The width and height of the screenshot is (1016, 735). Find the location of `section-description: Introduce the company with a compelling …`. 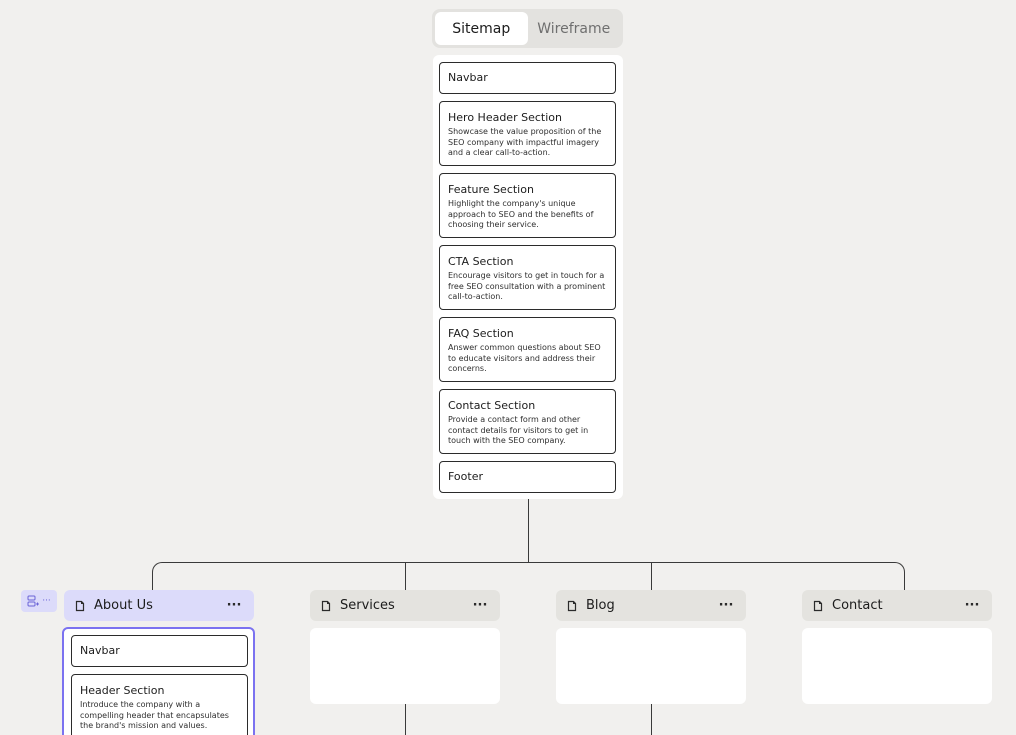

section-description: Introduce the company with a compelling … is located at coordinates (154, 715).